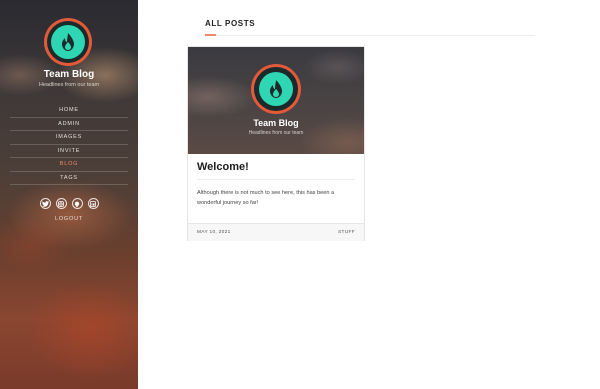  What do you see at coordinates (69, 219) in the screenshot?
I see `logout-link: LOGOUT` at bounding box center [69, 219].